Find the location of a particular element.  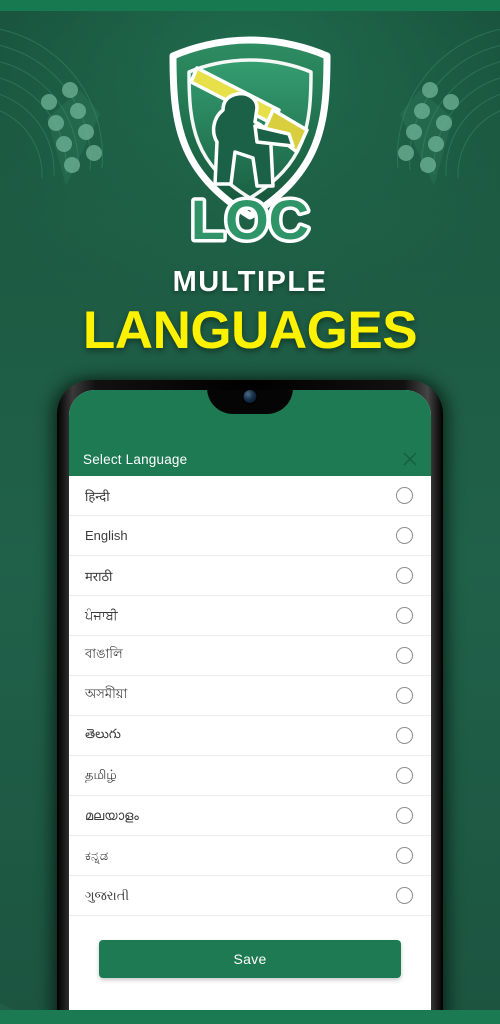

language-label: English is located at coordinates (106, 535).